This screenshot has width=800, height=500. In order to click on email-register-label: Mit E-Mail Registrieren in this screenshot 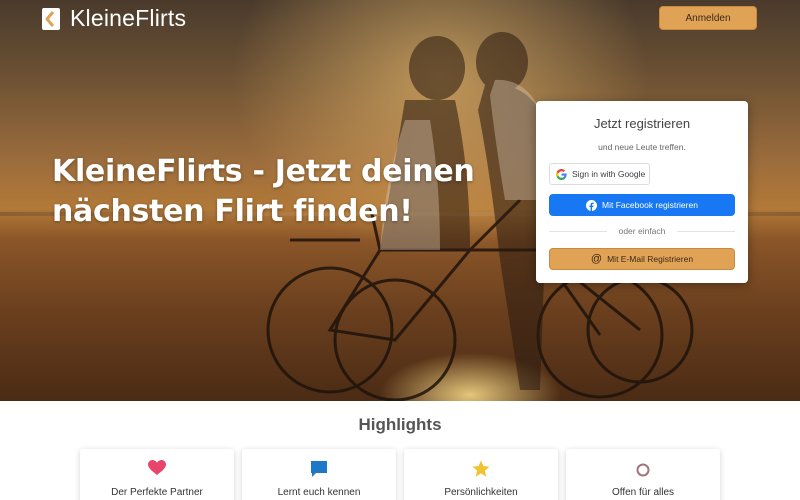, I will do `click(650, 259)`.